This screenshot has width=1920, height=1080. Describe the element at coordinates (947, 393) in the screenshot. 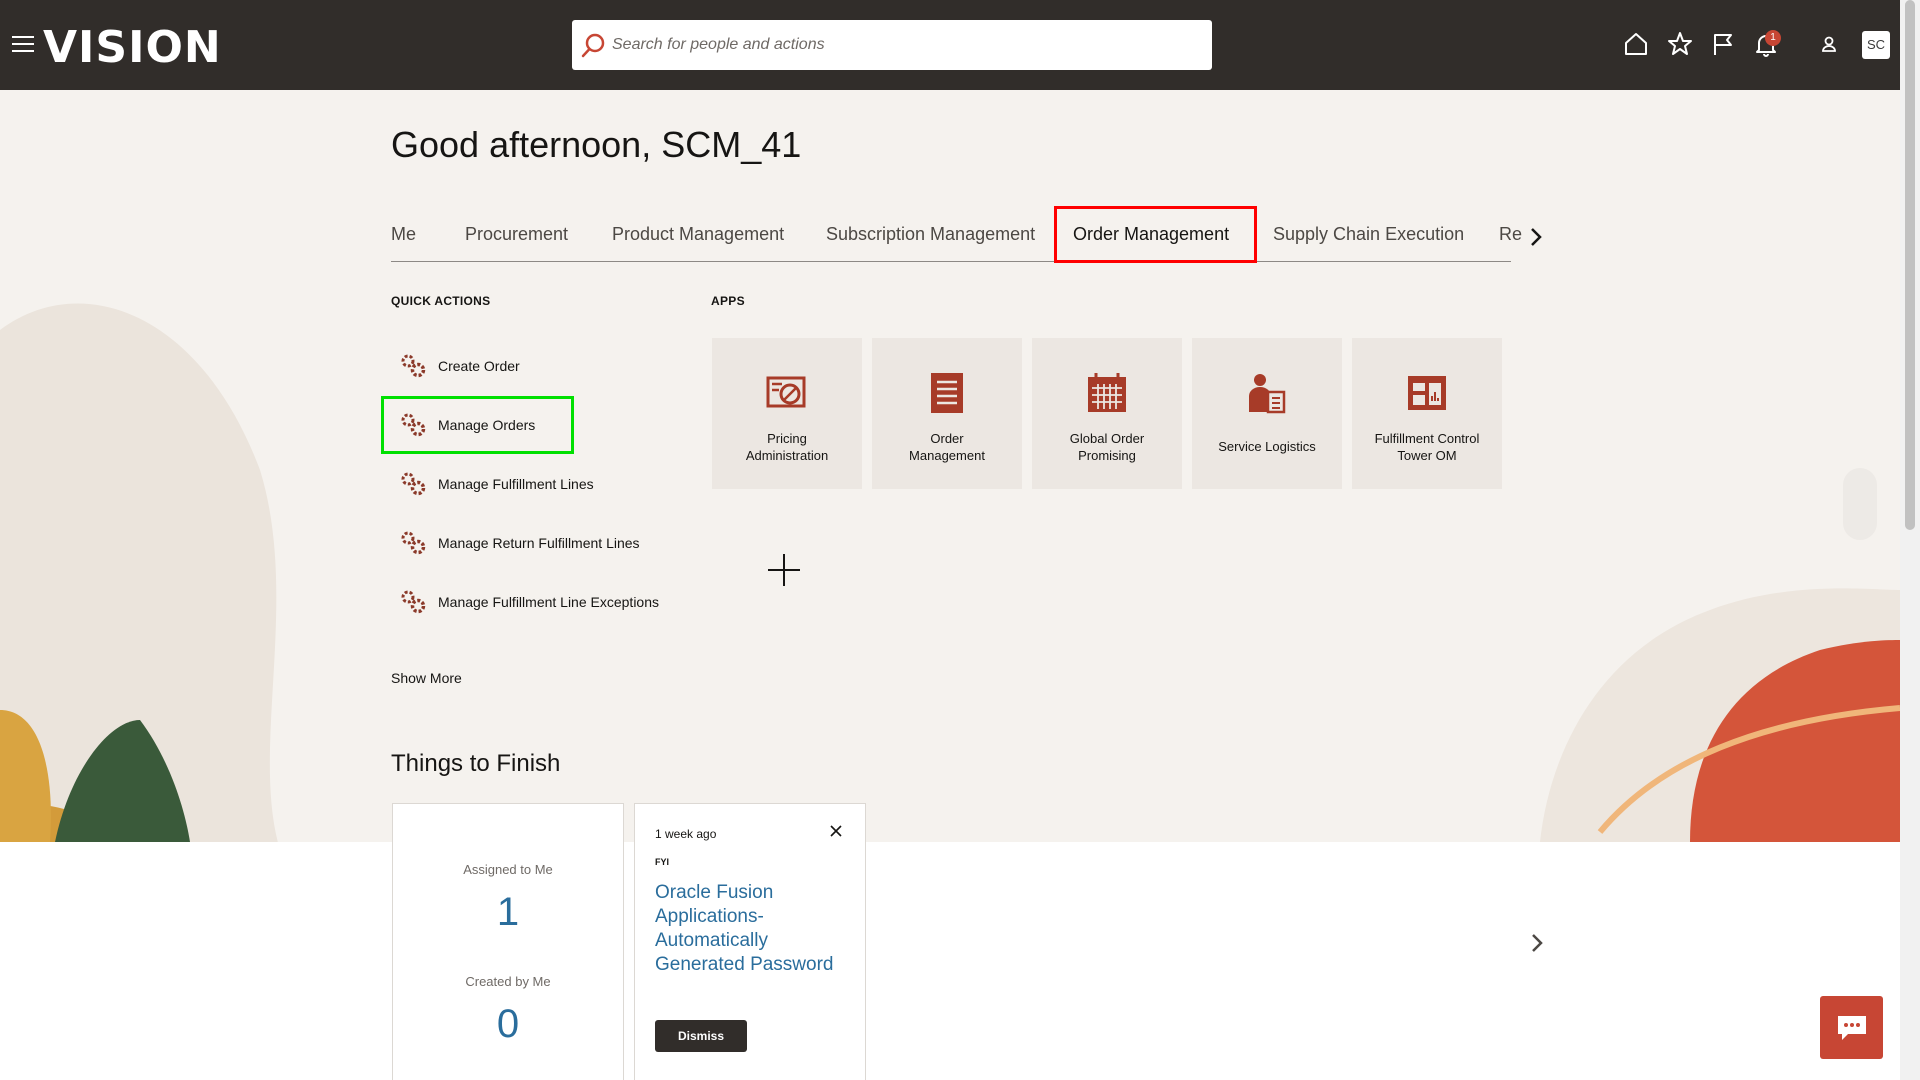

I see `document-list-icon` at that location.